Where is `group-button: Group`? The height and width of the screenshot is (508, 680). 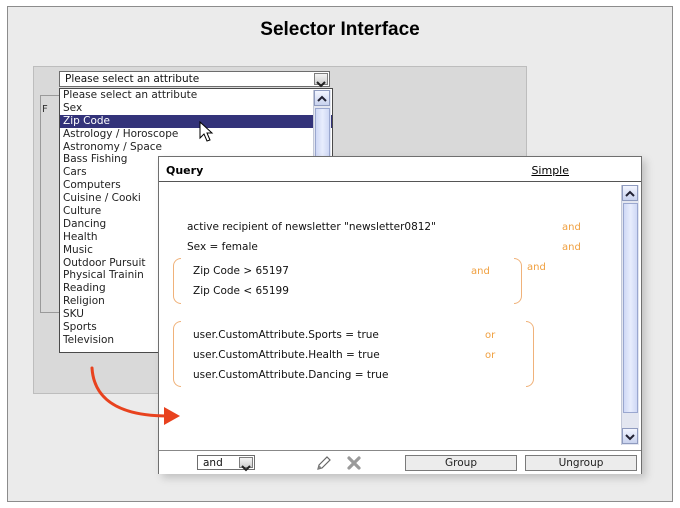
group-button: Group is located at coordinates (461, 463).